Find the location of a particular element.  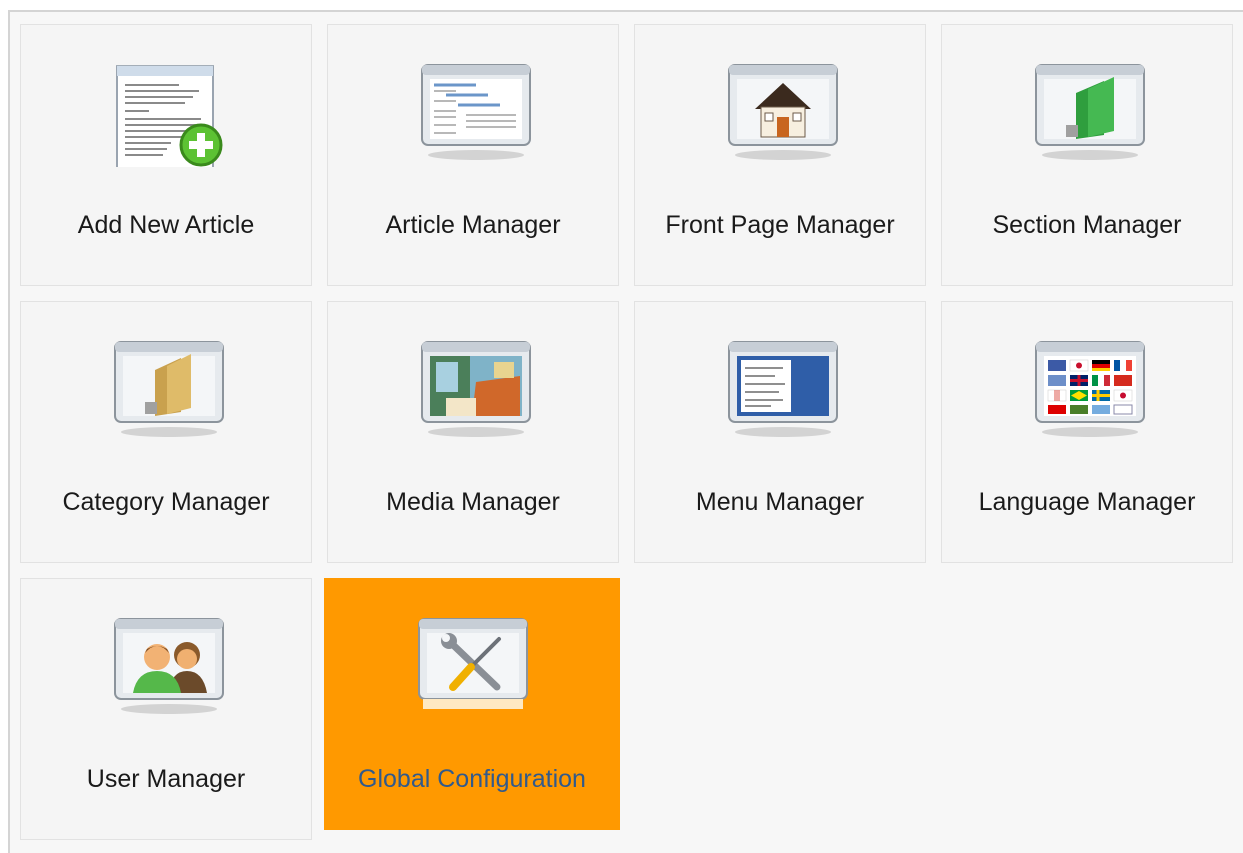

front-page-icon is located at coordinates (783, 111).